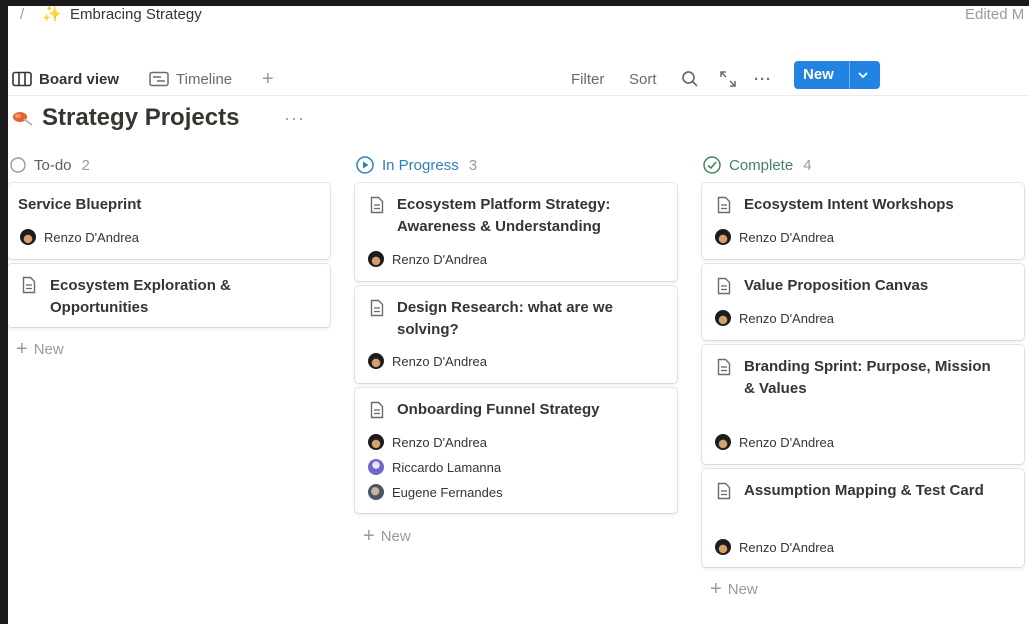 The height and width of the screenshot is (624, 1029). I want to click on column-name: In Progress, so click(420, 165).